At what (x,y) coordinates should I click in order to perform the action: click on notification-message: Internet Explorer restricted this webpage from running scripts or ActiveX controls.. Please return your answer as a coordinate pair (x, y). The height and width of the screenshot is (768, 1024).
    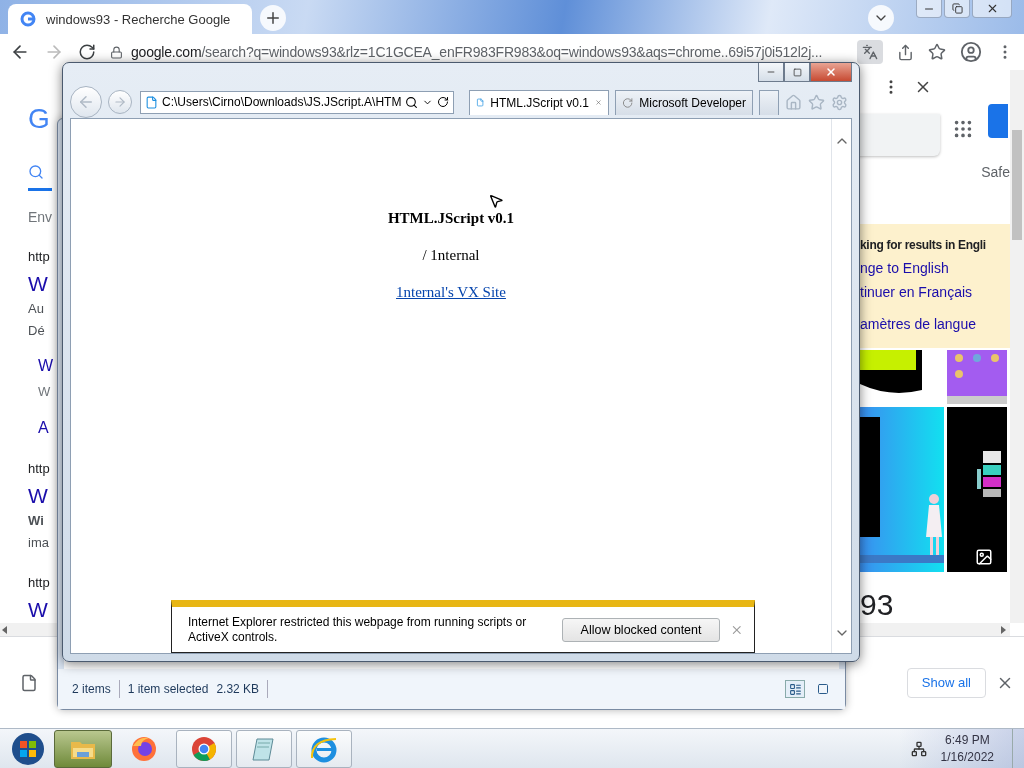
    Looking at the image, I should click on (358, 629).